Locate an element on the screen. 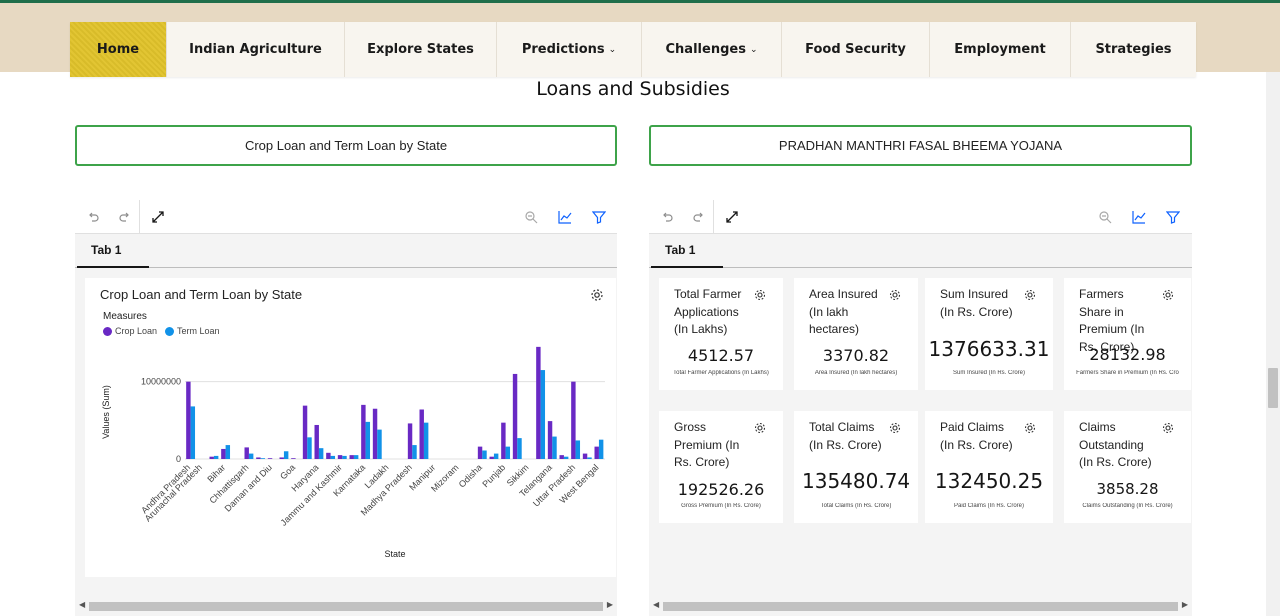 Image resolution: width=1280 pixels, height=616 pixels. nav-strategies-label: Strategies is located at coordinates (1133, 49).